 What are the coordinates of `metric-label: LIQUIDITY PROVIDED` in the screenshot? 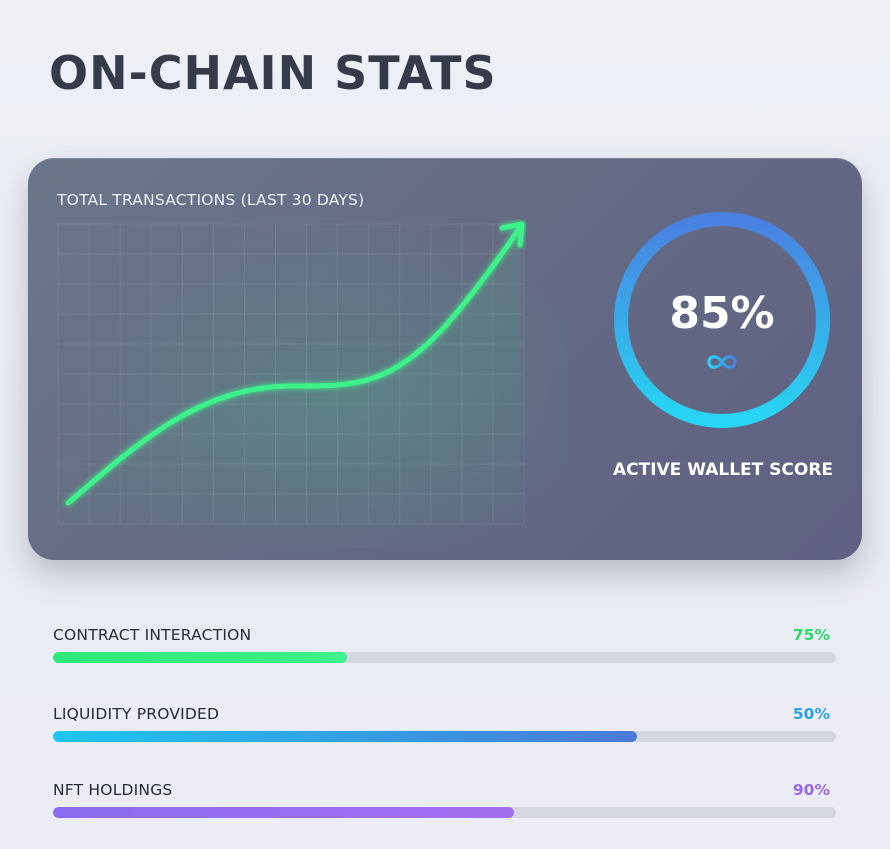 It's located at (136, 714).